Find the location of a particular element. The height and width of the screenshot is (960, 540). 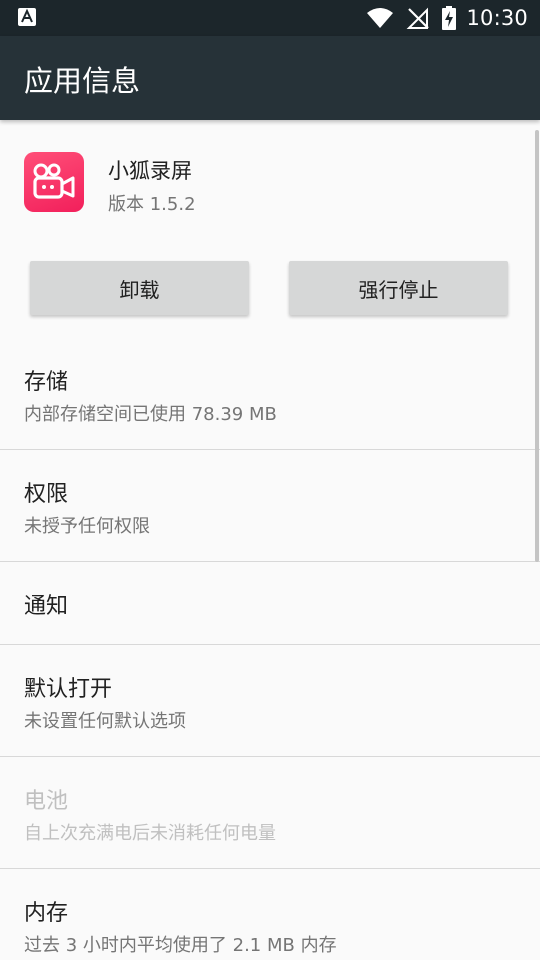

storage-item: 存储 内部存储空间已使用 78.39 MB is located at coordinates (270, 396).